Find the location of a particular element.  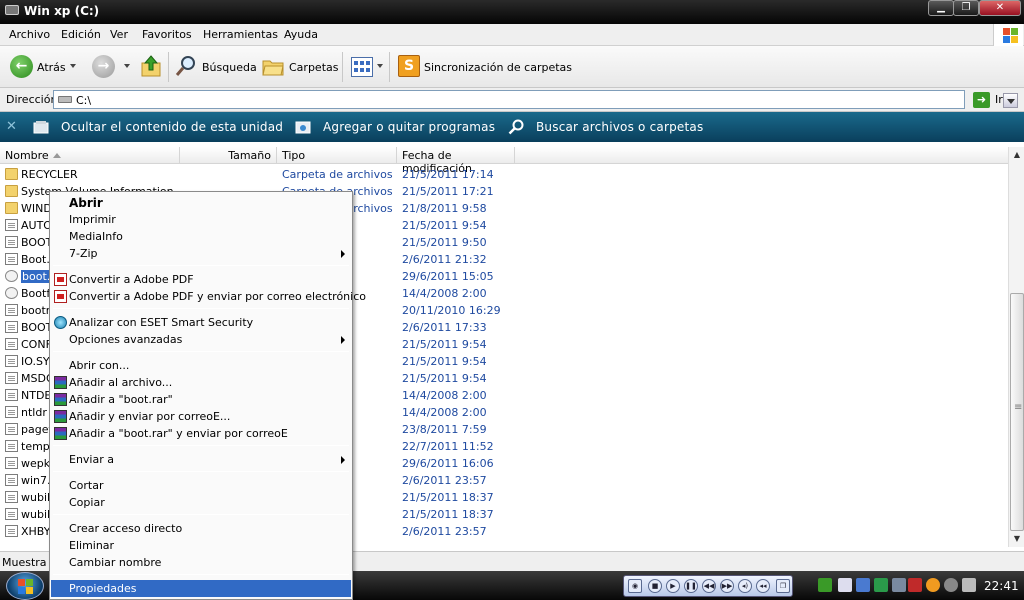

scroll-up-icon: ▲ is located at coordinates (1016, 155).